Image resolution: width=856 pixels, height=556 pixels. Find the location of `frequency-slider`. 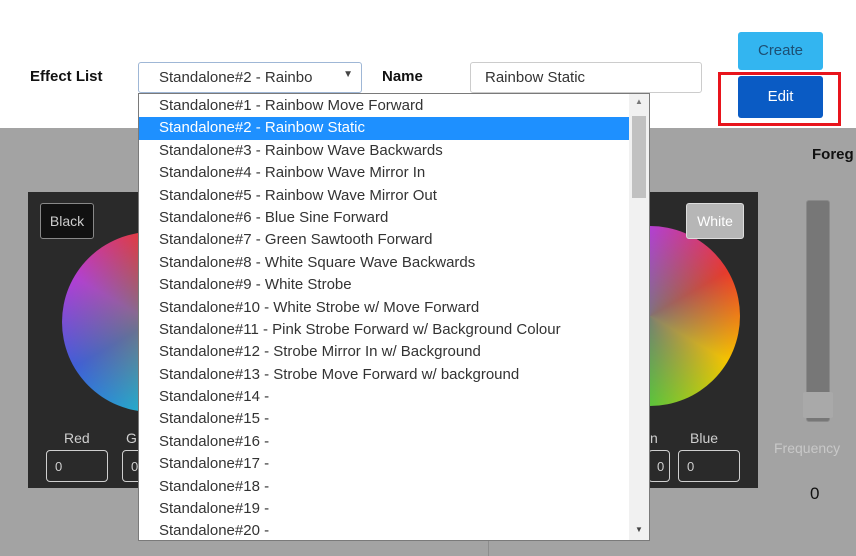

frequency-slider is located at coordinates (818, 311).